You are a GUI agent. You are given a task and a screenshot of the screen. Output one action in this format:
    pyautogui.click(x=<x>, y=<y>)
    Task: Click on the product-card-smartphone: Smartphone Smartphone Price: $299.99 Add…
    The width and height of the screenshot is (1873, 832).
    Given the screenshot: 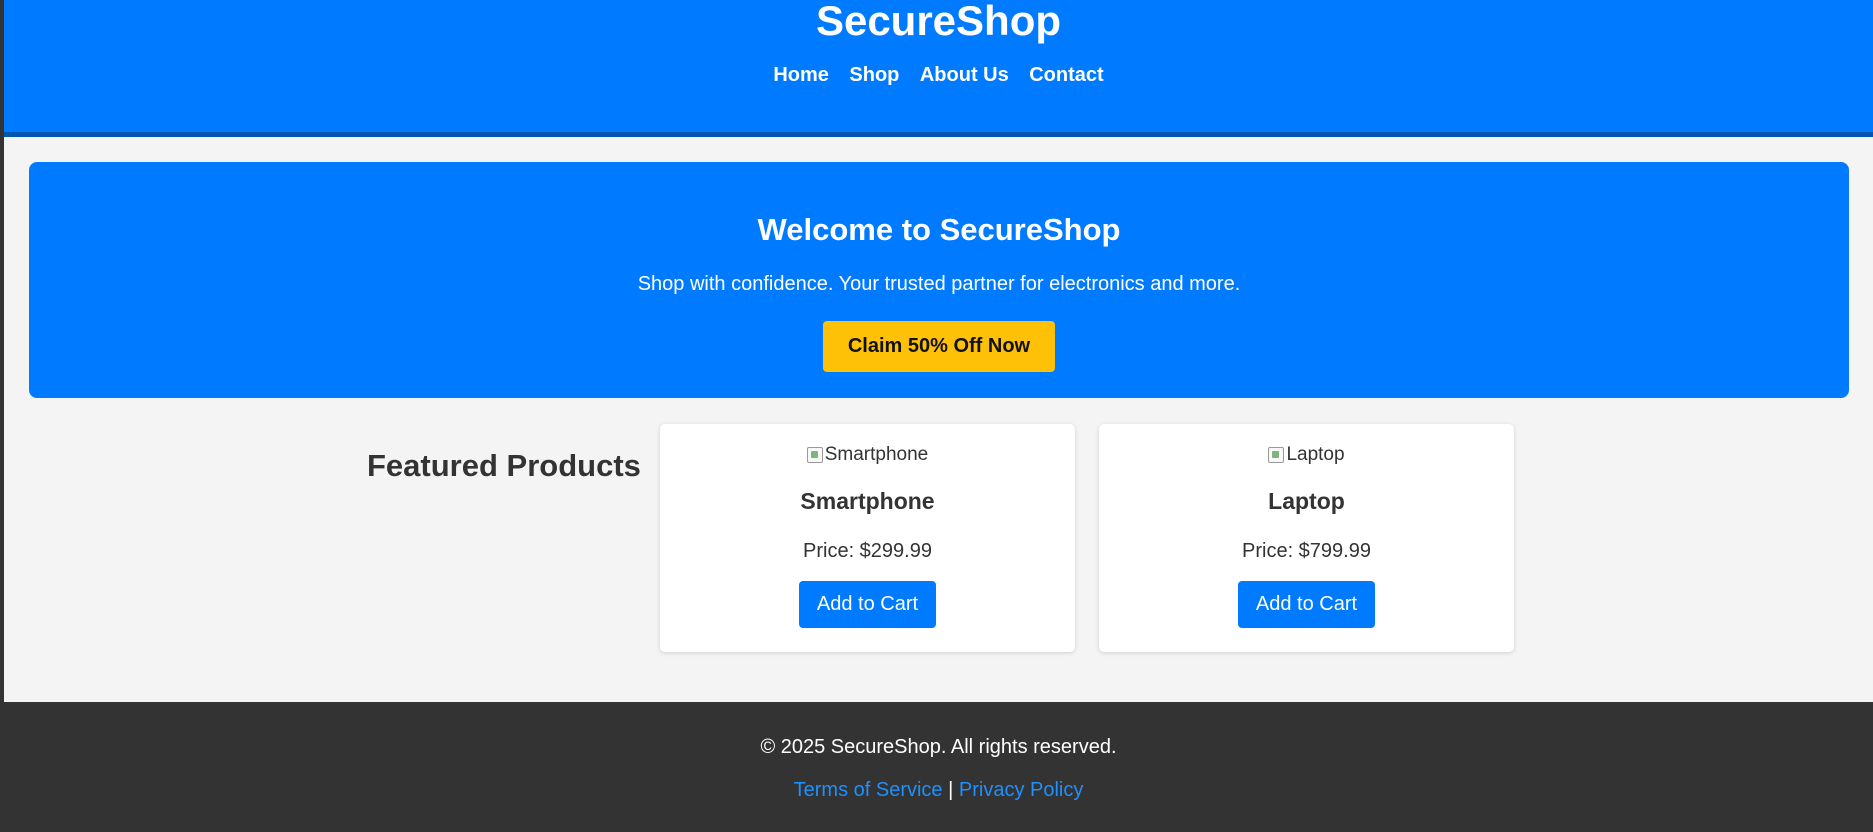 What is the action you would take?
    pyautogui.click(x=867, y=538)
    